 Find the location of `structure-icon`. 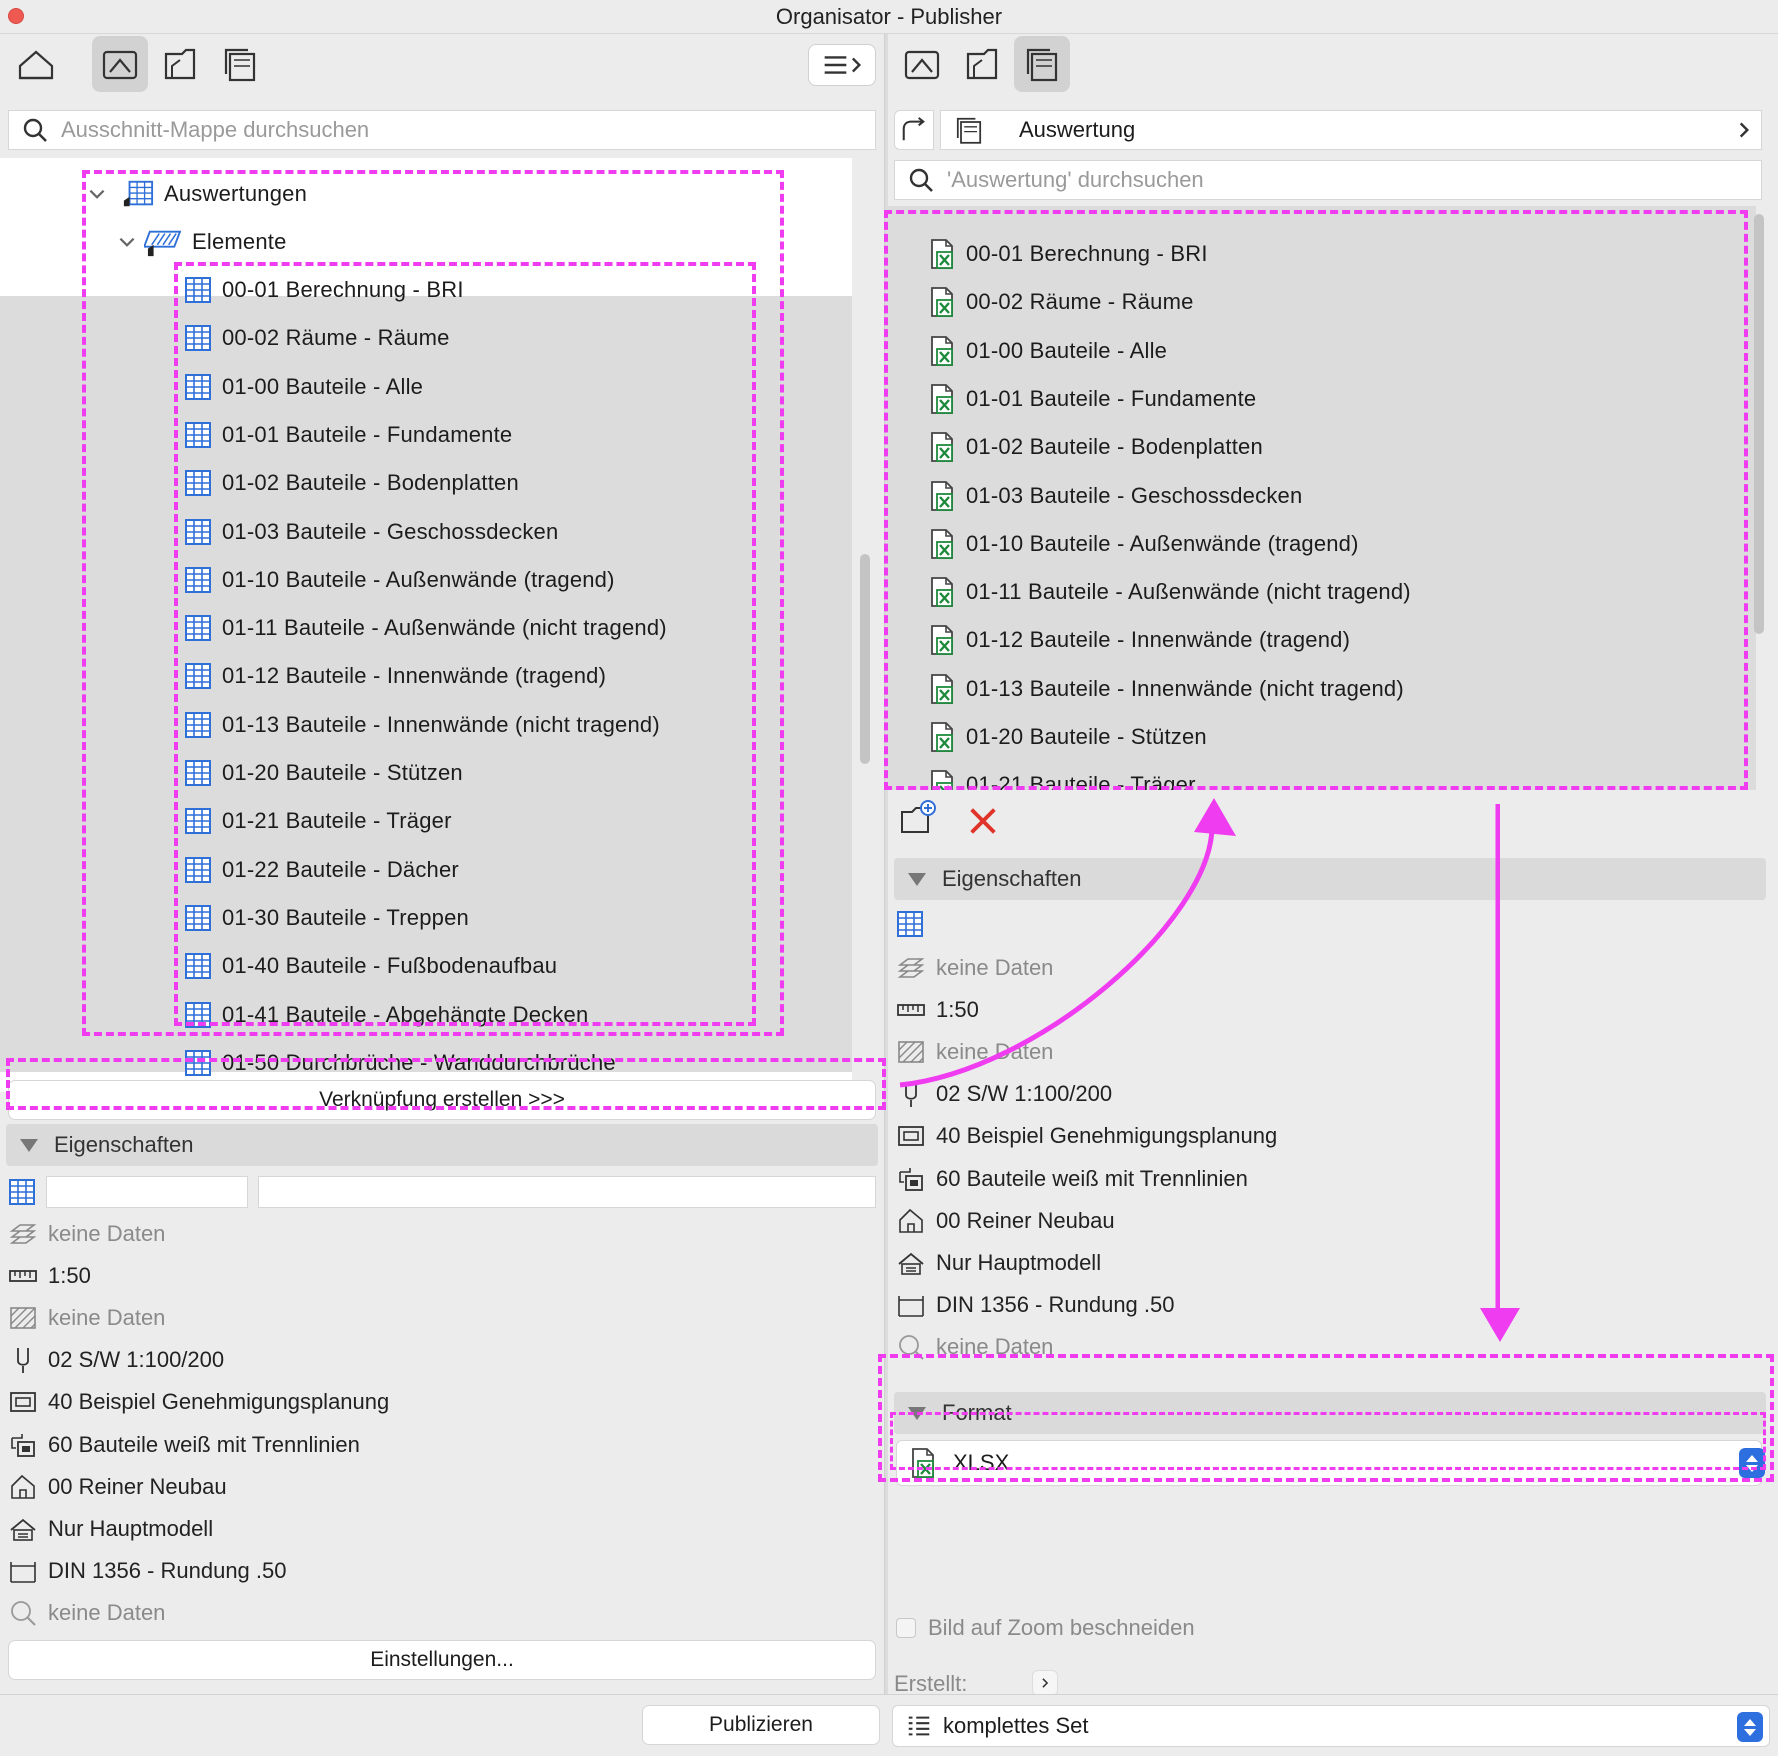

structure-icon is located at coordinates (911, 1263).